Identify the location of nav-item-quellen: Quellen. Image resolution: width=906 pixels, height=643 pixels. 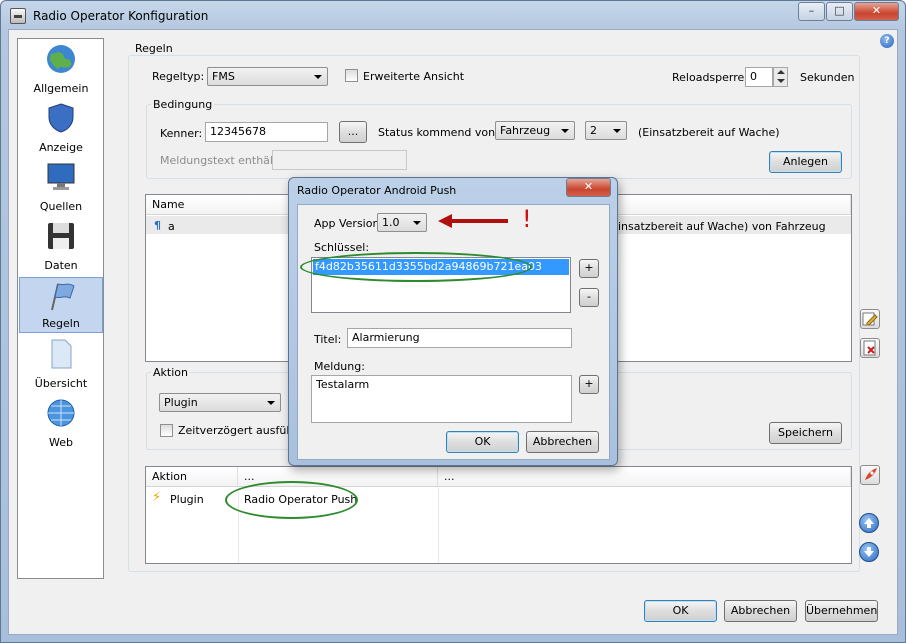
(61, 187).